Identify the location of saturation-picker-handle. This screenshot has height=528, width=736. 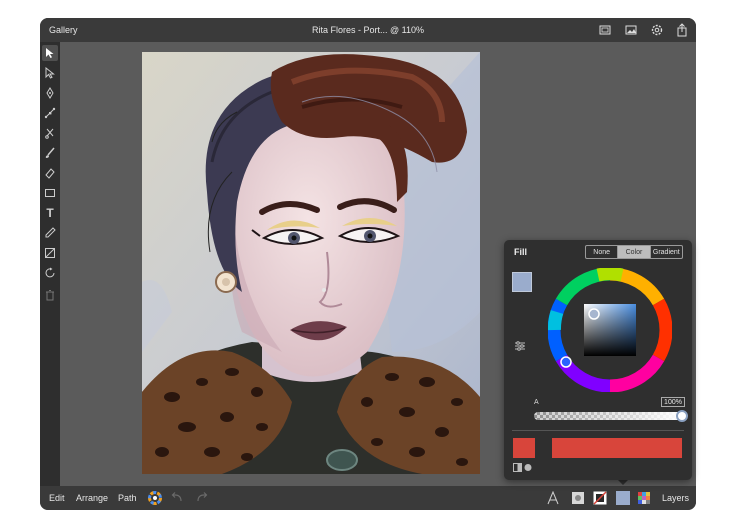
(594, 314).